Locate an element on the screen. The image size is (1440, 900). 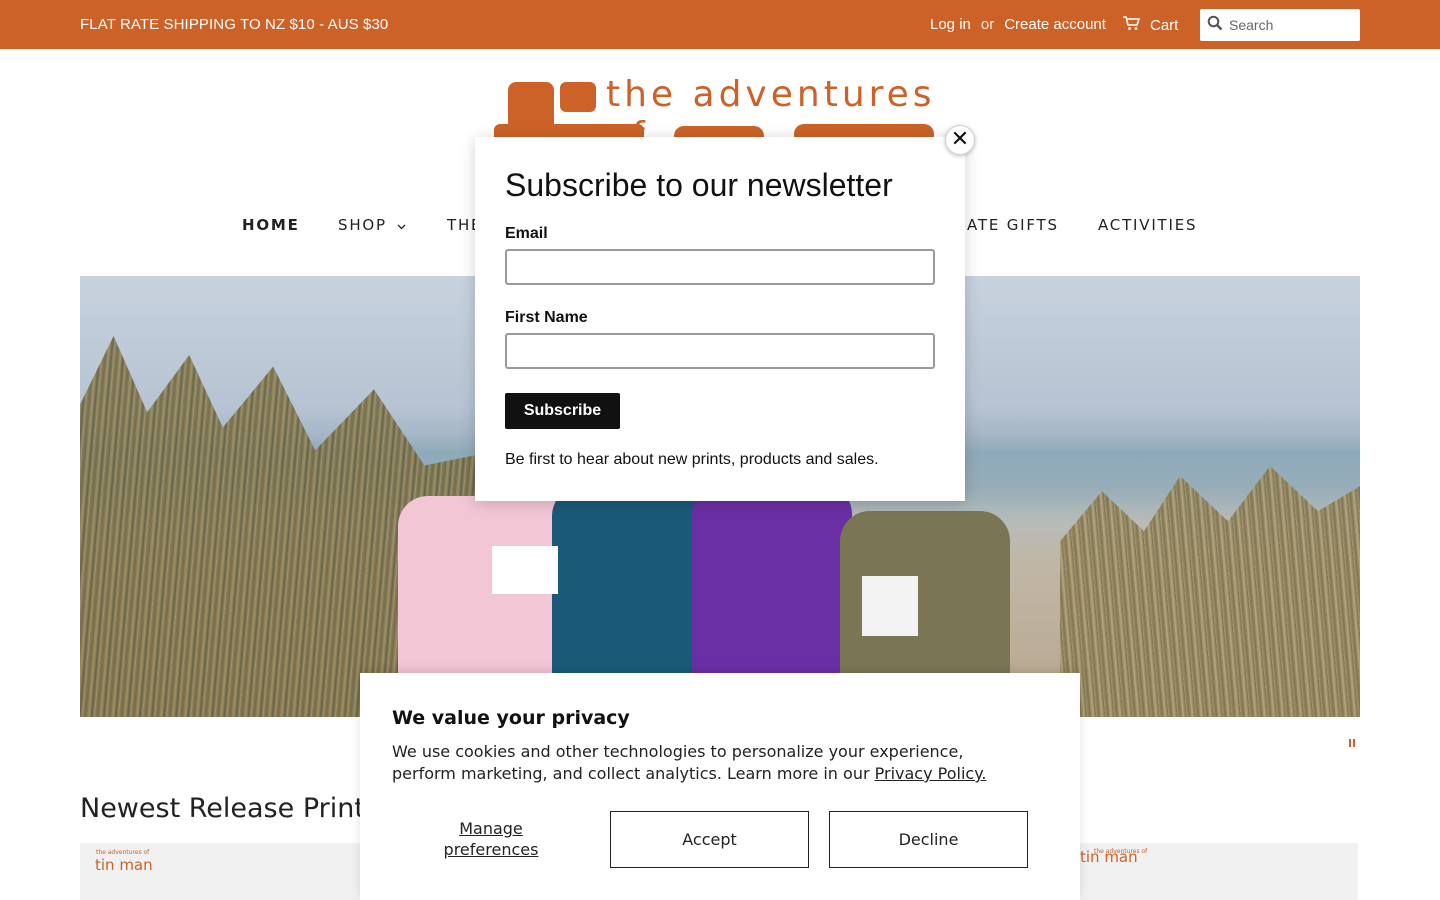
cart-icon is located at coordinates (1131, 25).